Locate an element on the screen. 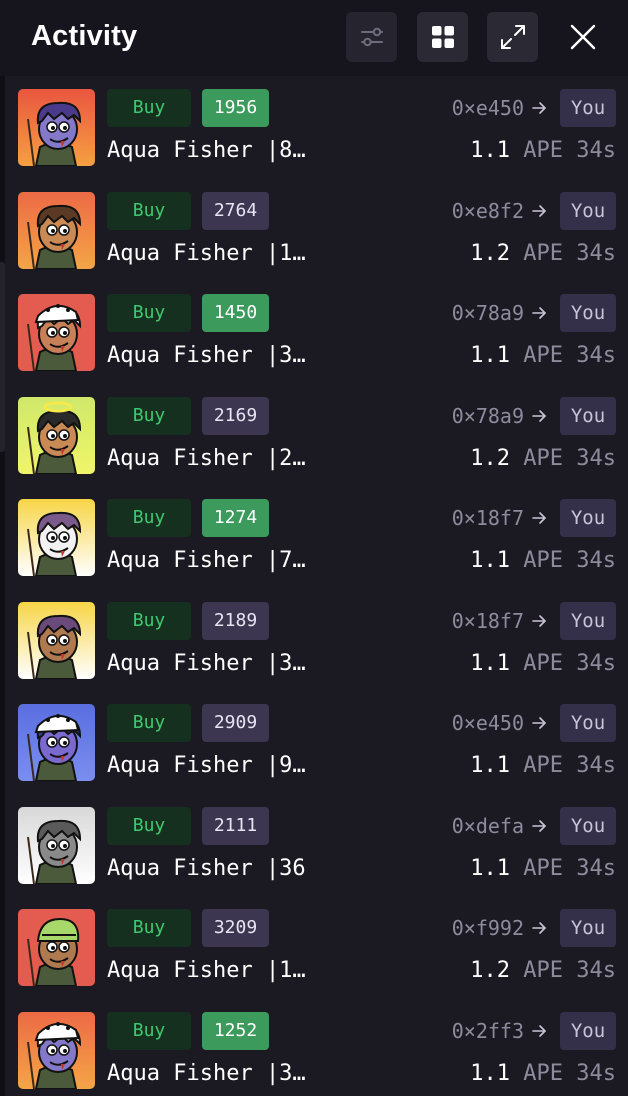 Image resolution: width=628 pixels, height=1096 pixels. grid-icon is located at coordinates (442, 37).